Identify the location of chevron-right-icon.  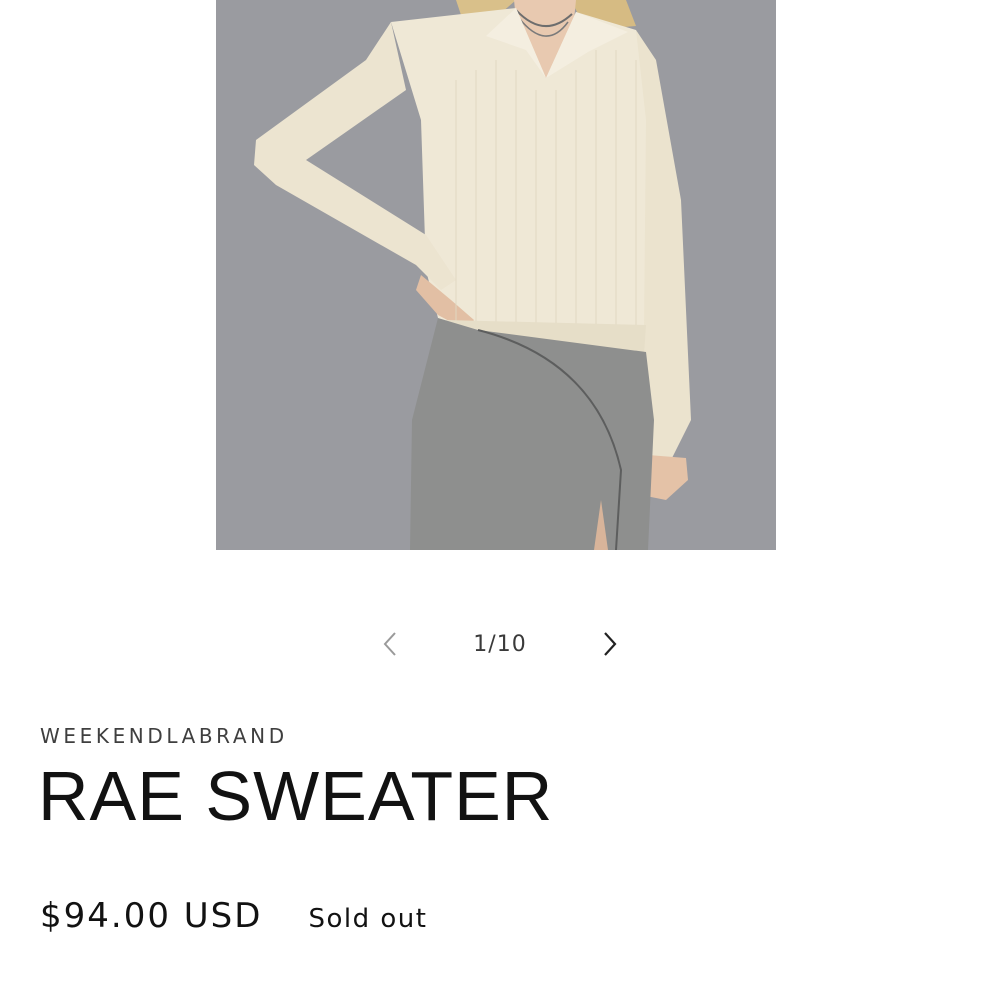
(610, 644).